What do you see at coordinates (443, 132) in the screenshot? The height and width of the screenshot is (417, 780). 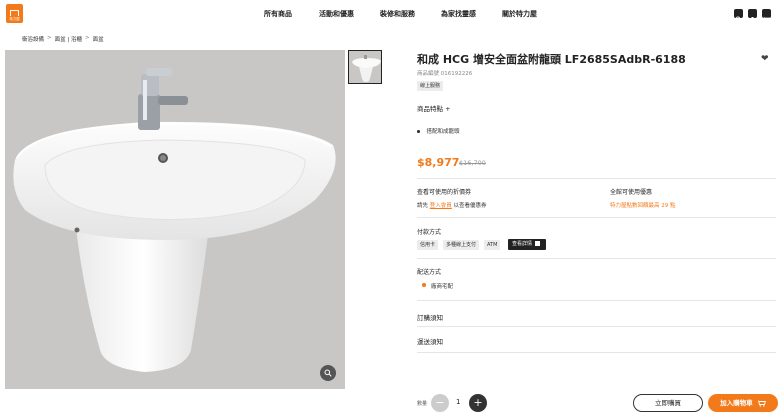 I see `feature-text: 搭配和成龍頭` at bounding box center [443, 132].